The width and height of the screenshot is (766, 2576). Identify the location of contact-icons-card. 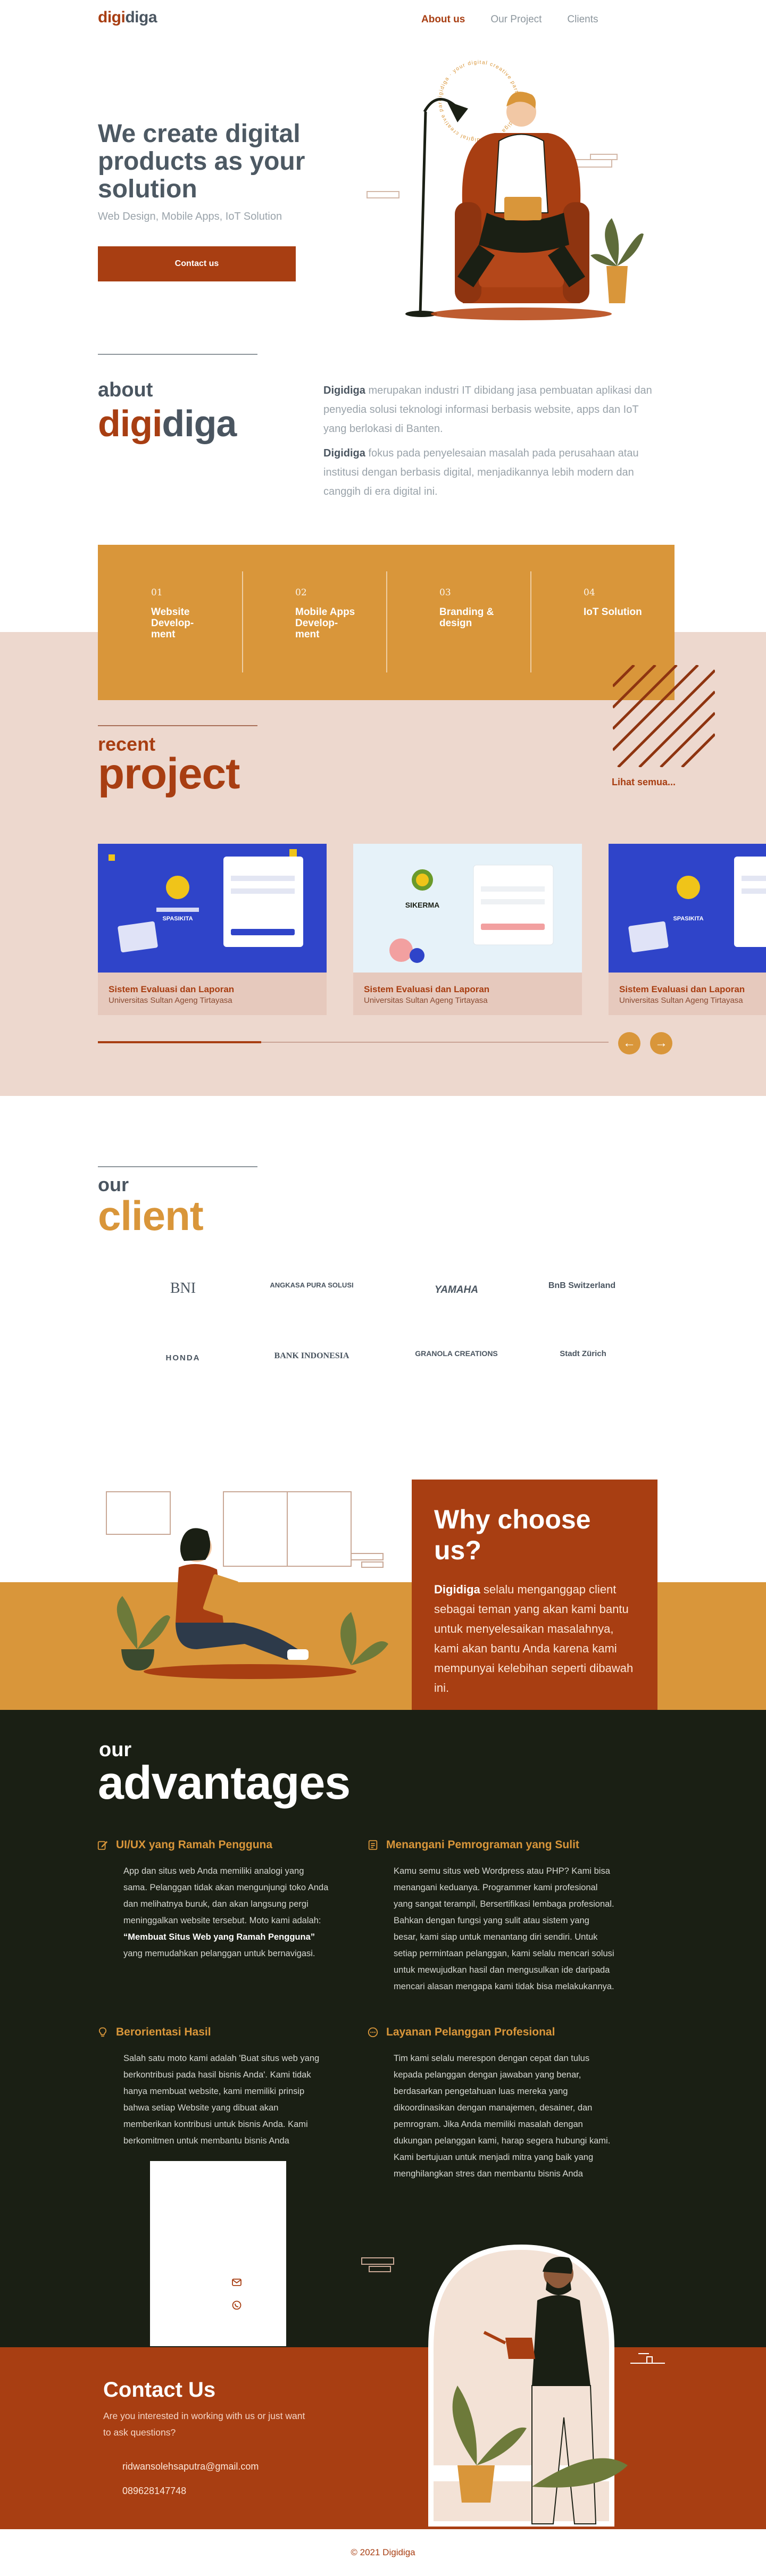
(218, 2254).